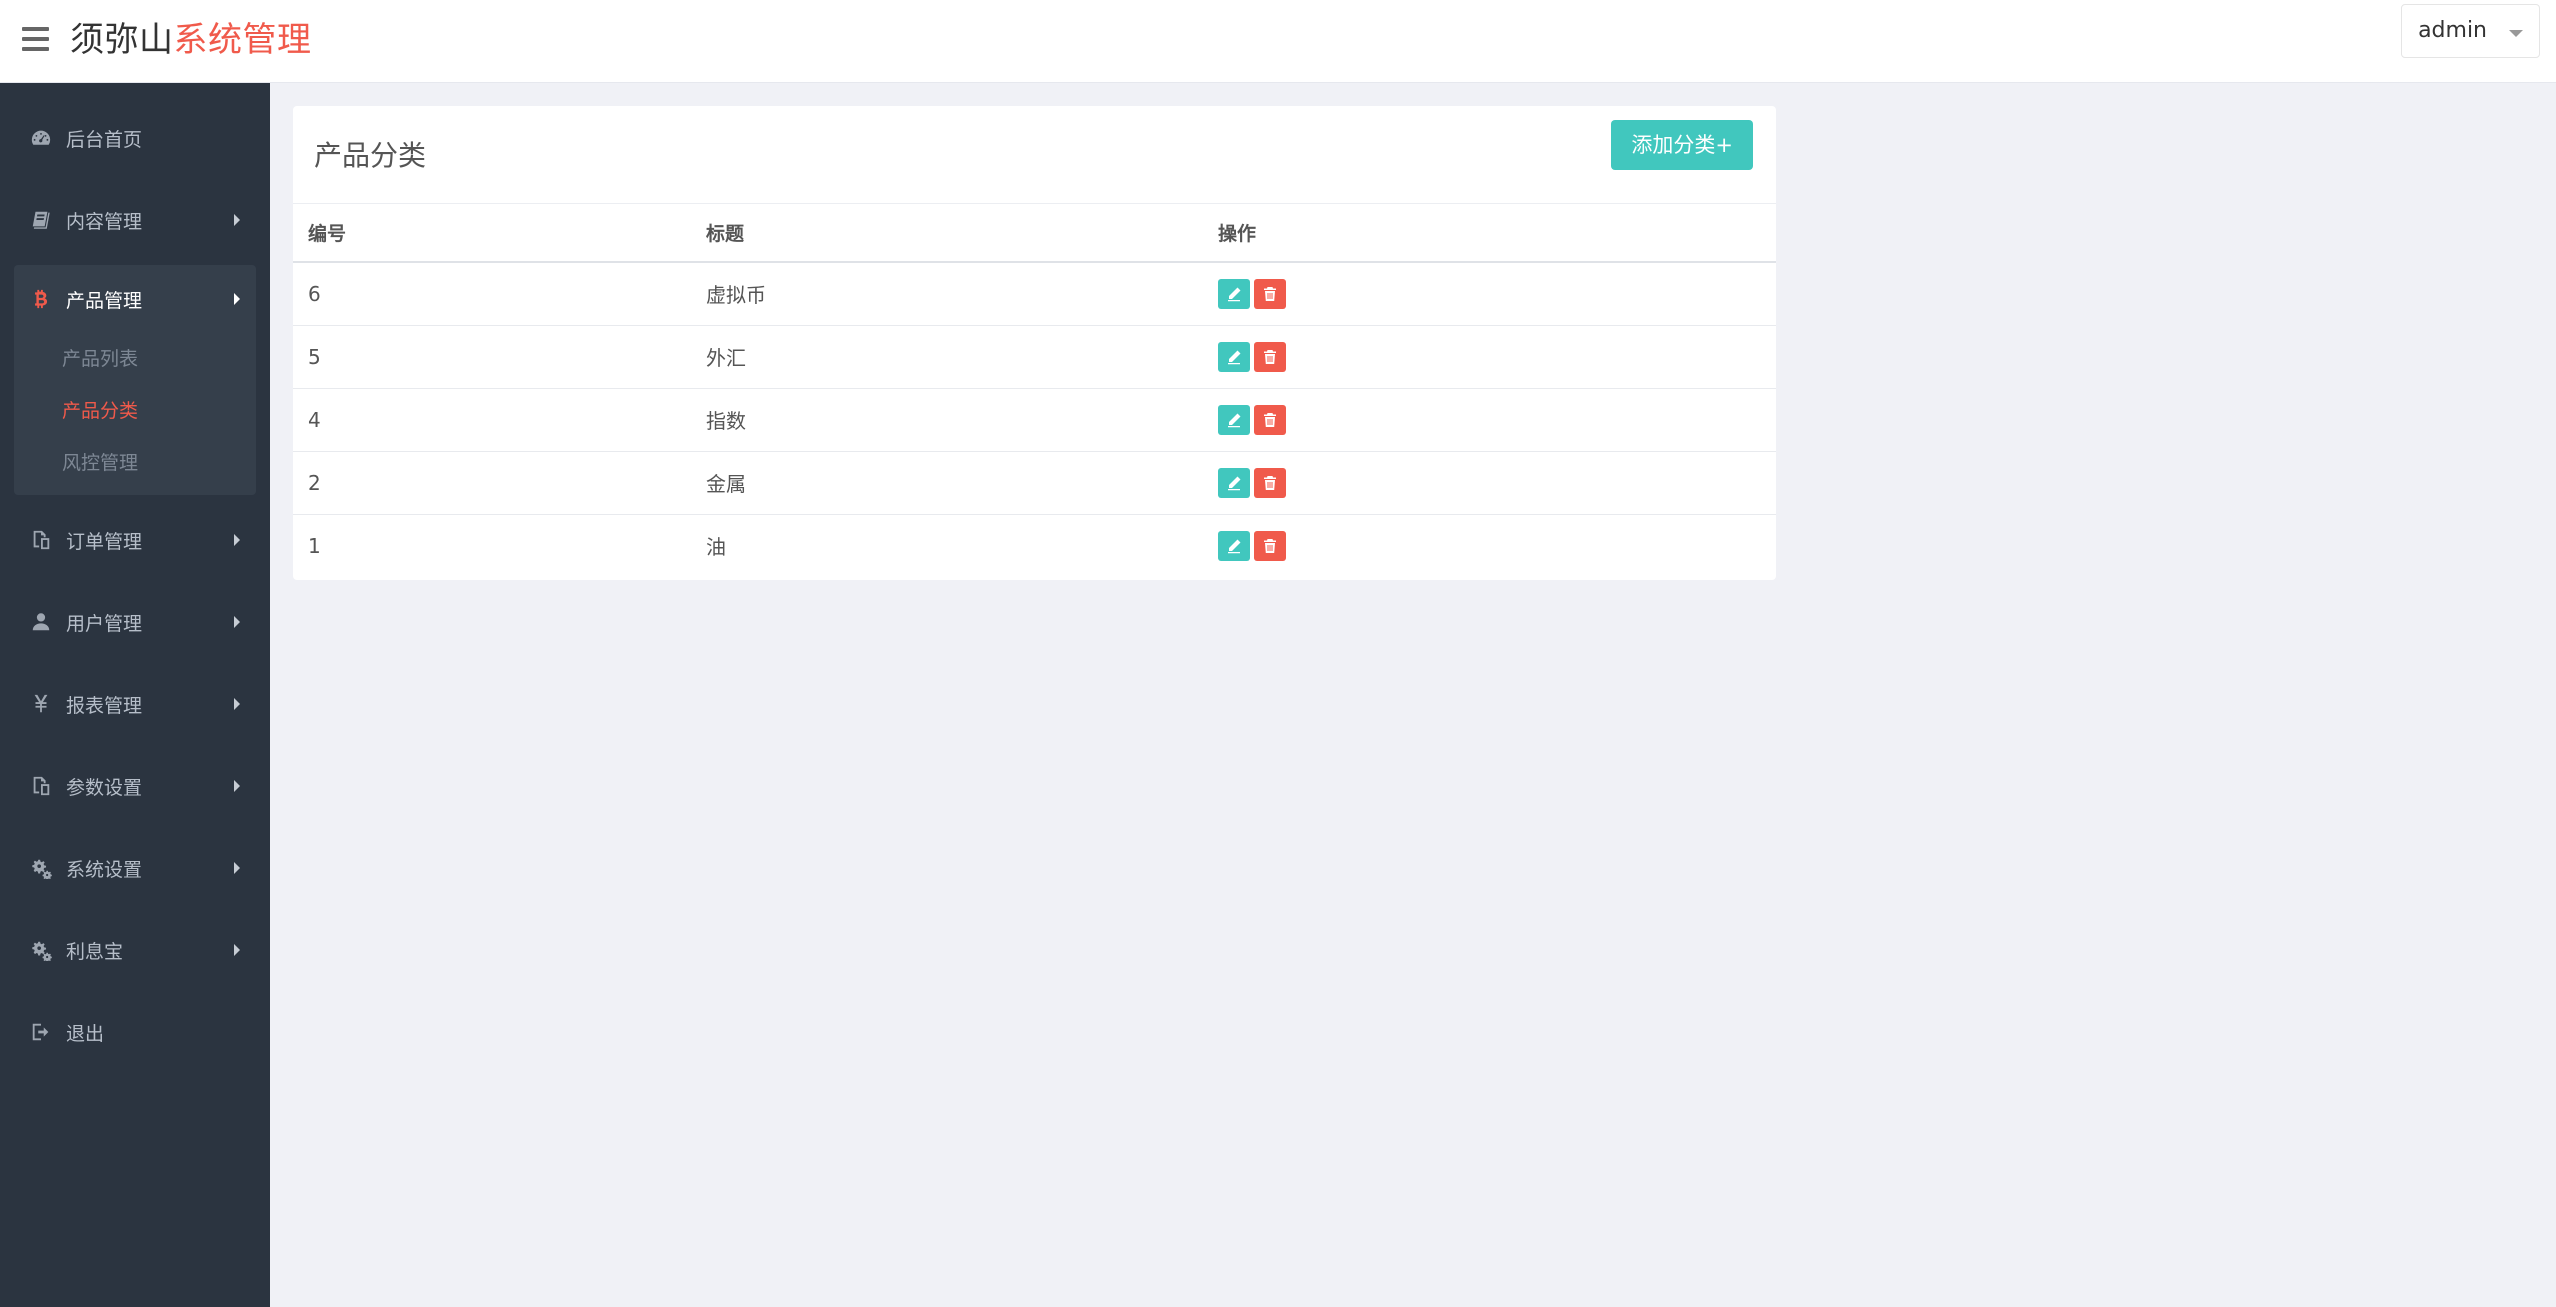 The image size is (2556, 1307). What do you see at coordinates (1034, 545) in the screenshot?
I see `table-row: 1 油` at bounding box center [1034, 545].